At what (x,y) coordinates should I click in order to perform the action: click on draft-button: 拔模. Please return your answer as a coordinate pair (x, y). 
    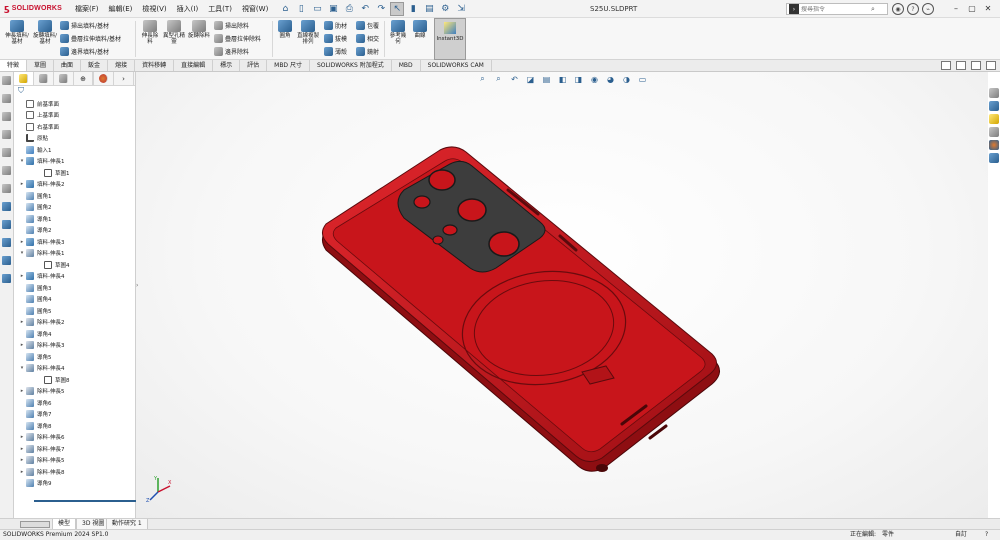
    Looking at the image, I should click on (335, 38).